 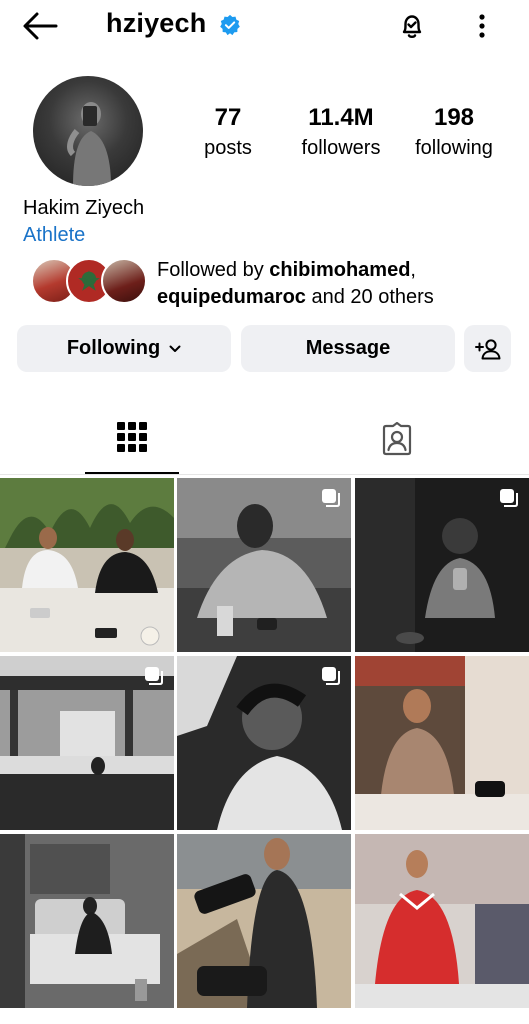 What do you see at coordinates (341, 117) in the screenshot?
I see `stat-followers-value: 11.4M` at bounding box center [341, 117].